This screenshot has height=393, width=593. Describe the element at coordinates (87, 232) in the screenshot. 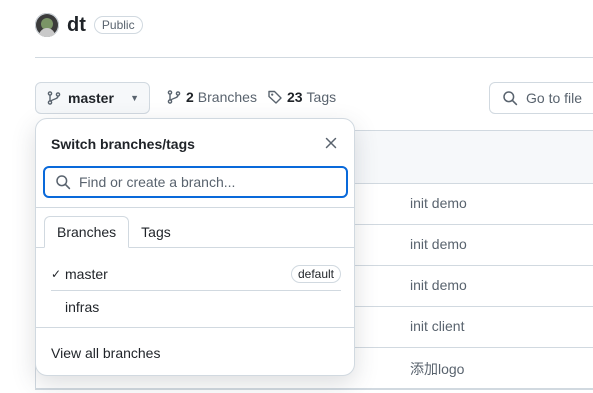

I see `tab-branches: Branches` at that location.